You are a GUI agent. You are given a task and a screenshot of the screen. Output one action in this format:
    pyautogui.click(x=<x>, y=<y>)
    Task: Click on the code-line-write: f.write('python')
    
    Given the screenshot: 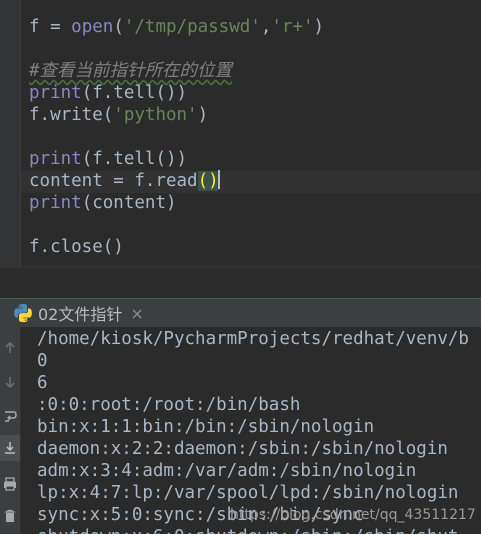 What is the action you would take?
    pyautogui.click(x=118, y=115)
    